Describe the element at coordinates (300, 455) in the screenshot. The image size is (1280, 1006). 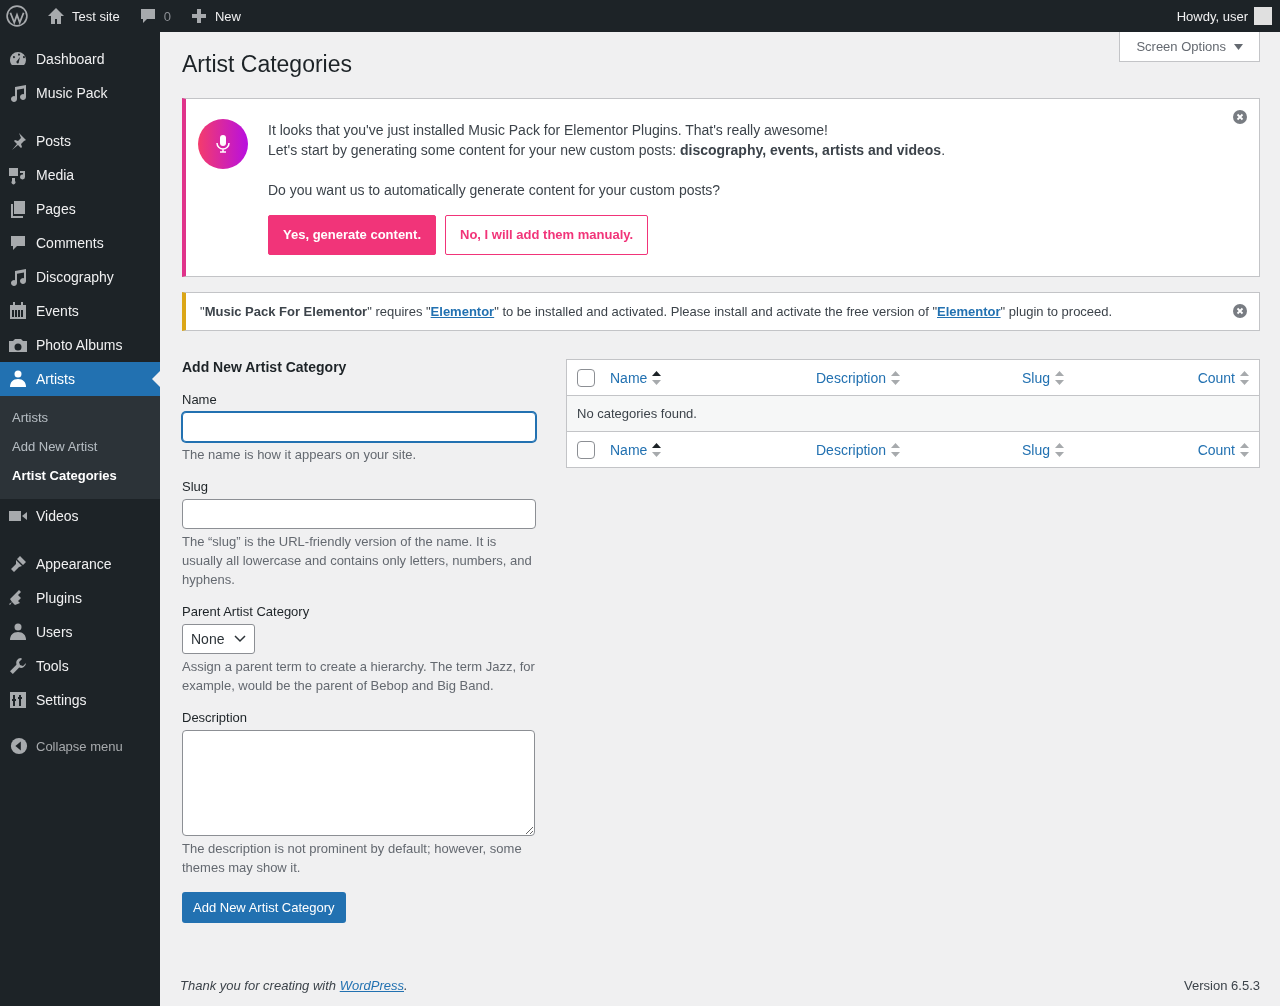
I see `help-text: The name is how it appears on your site.` at that location.